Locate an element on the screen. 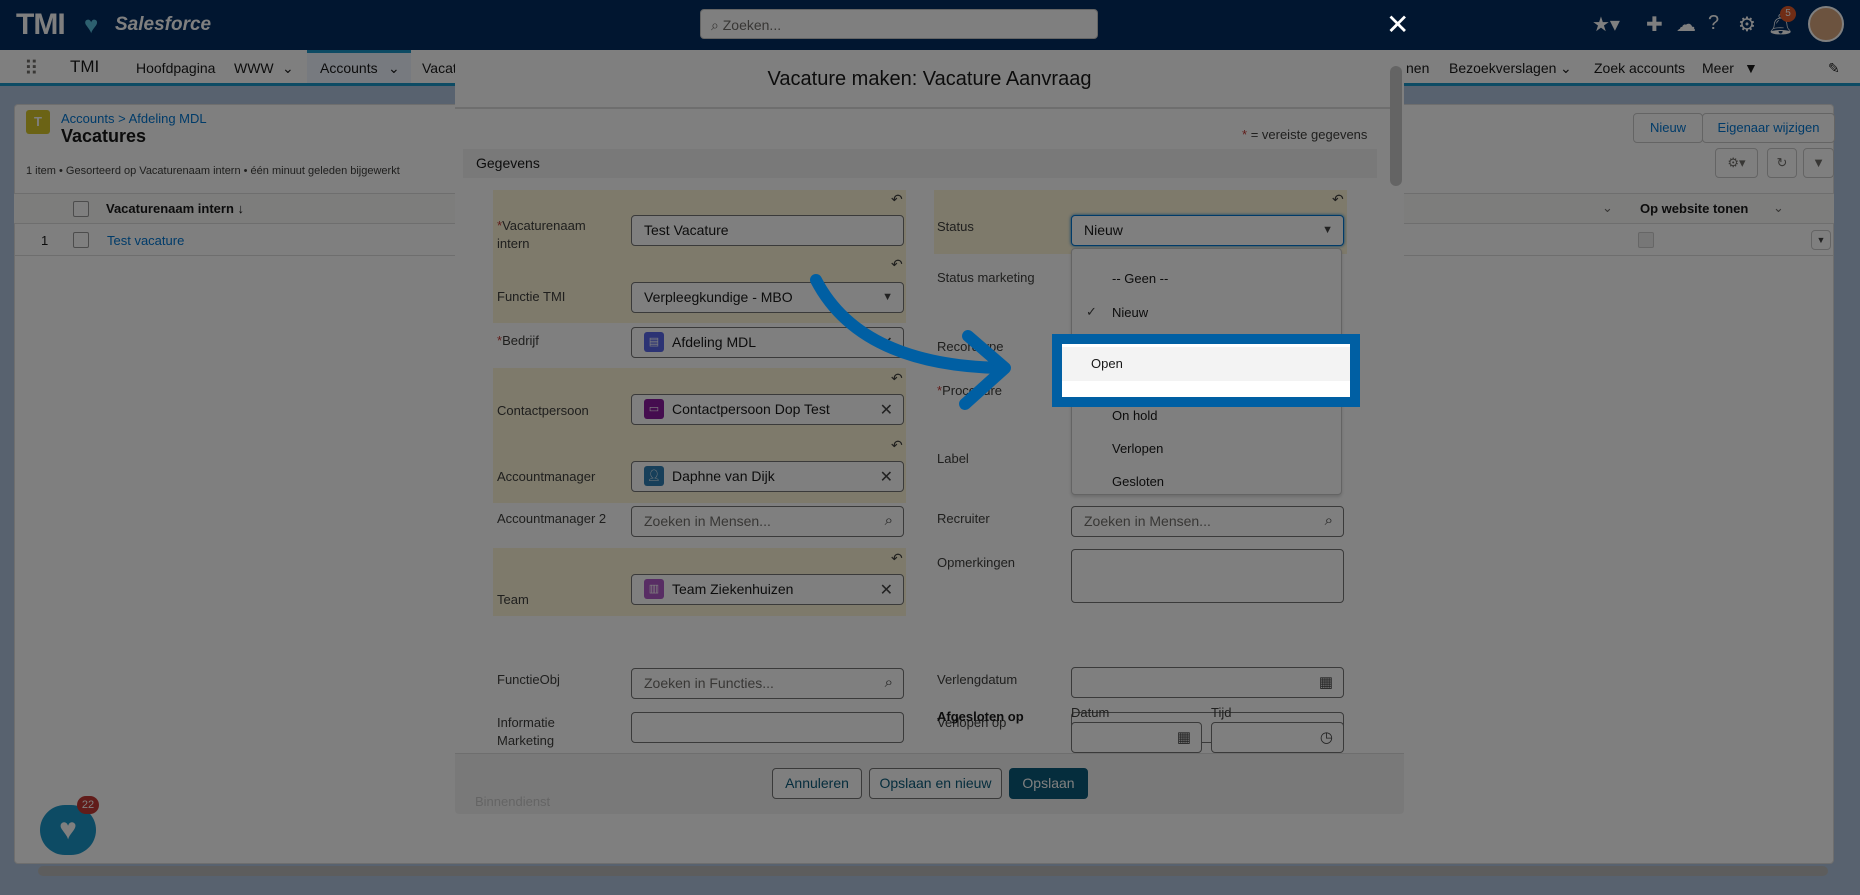 The width and height of the screenshot is (1860, 895). arrow-annotation is located at coordinates (910, 342).